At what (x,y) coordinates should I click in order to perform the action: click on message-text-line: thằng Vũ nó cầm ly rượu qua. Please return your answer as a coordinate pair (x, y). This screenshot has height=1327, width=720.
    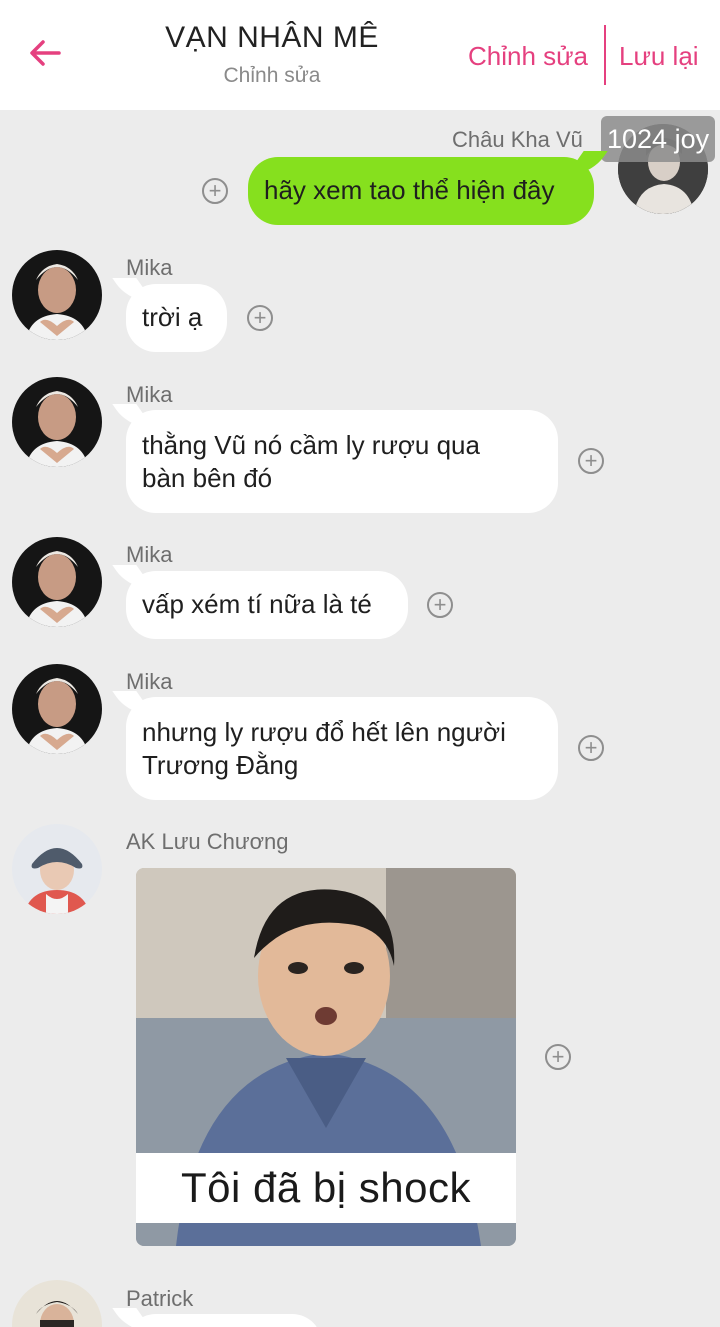
    Looking at the image, I should click on (311, 445).